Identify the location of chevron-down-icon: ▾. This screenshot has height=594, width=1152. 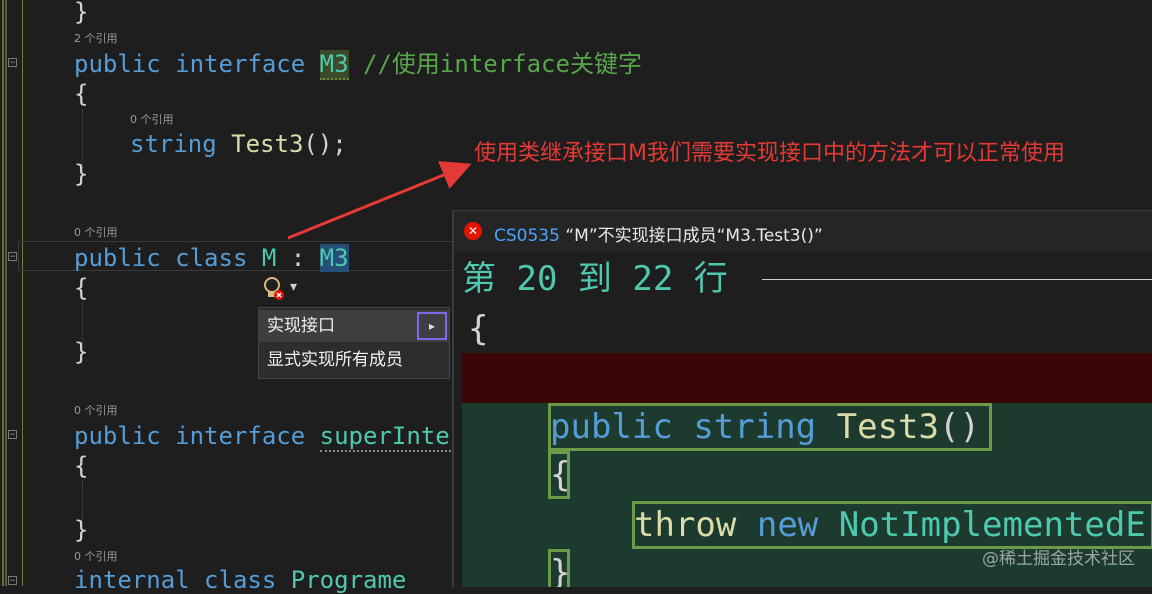
(293, 287).